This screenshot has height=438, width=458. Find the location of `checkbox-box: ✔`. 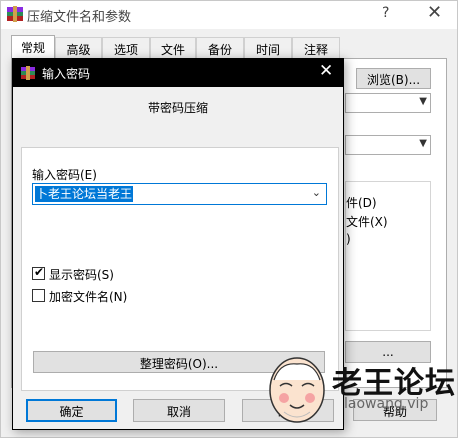

checkbox-box: ✔ is located at coordinates (38, 272).